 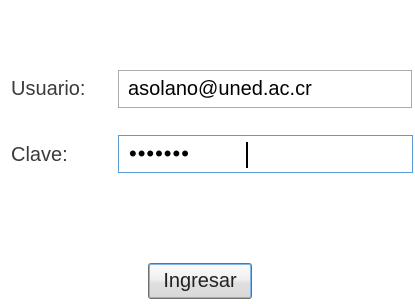 What do you see at coordinates (39, 155) in the screenshot?
I see `password-label: Clave:` at bounding box center [39, 155].